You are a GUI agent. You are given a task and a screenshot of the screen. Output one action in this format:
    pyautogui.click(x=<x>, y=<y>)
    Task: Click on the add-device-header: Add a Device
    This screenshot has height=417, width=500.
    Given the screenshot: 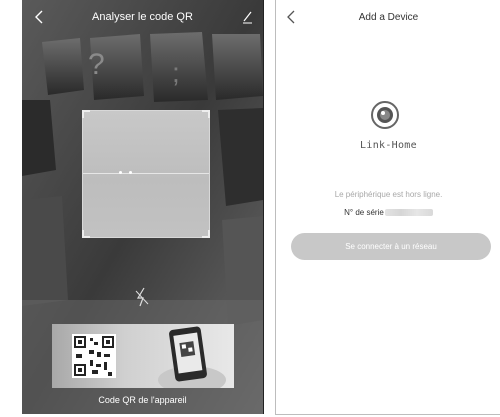 What is the action you would take?
    pyautogui.click(x=388, y=17)
    